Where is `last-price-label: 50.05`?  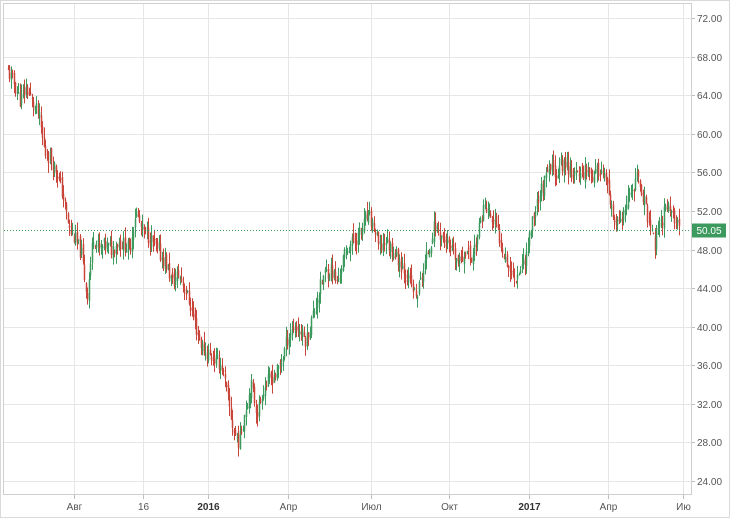 last-price-label: 50.05 is located at coordinates (708, 231).